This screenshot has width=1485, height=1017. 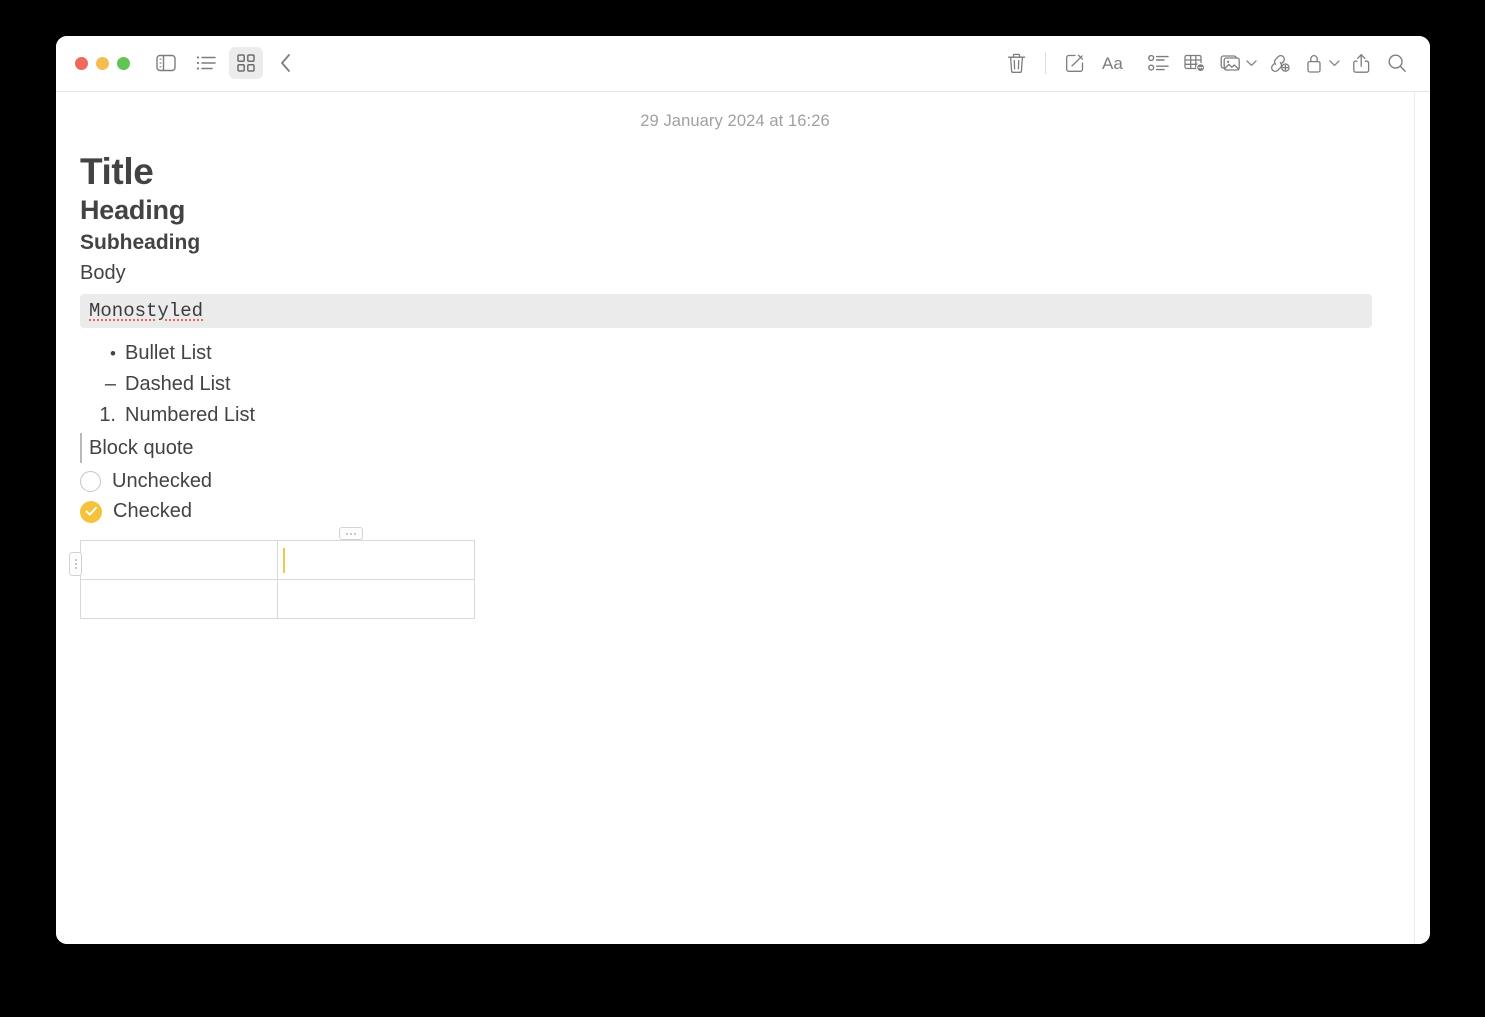 What do you see at coordinates (107, 415) in the screenshot?
I see `number-marker: 1.` at bounding box center [107, 415].